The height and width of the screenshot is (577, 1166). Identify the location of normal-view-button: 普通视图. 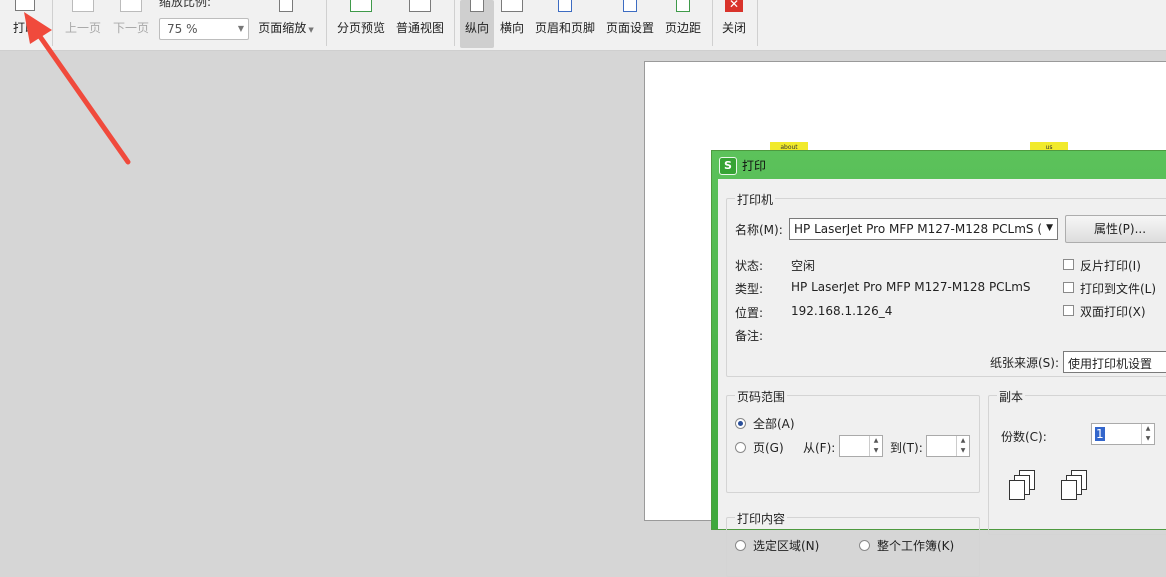
(420, 24).